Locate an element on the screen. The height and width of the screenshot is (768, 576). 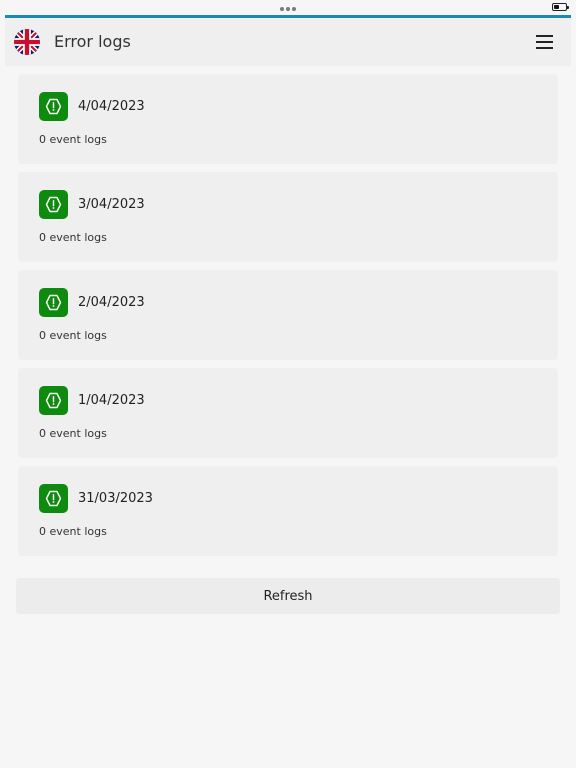
page-title: Error logs is located at coordinates (92, 41).